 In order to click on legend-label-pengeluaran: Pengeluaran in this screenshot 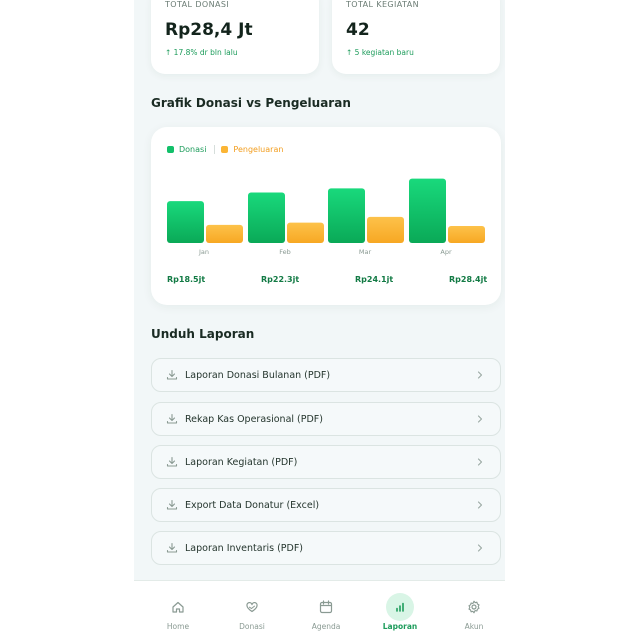, I will do `click(258, 149)`.